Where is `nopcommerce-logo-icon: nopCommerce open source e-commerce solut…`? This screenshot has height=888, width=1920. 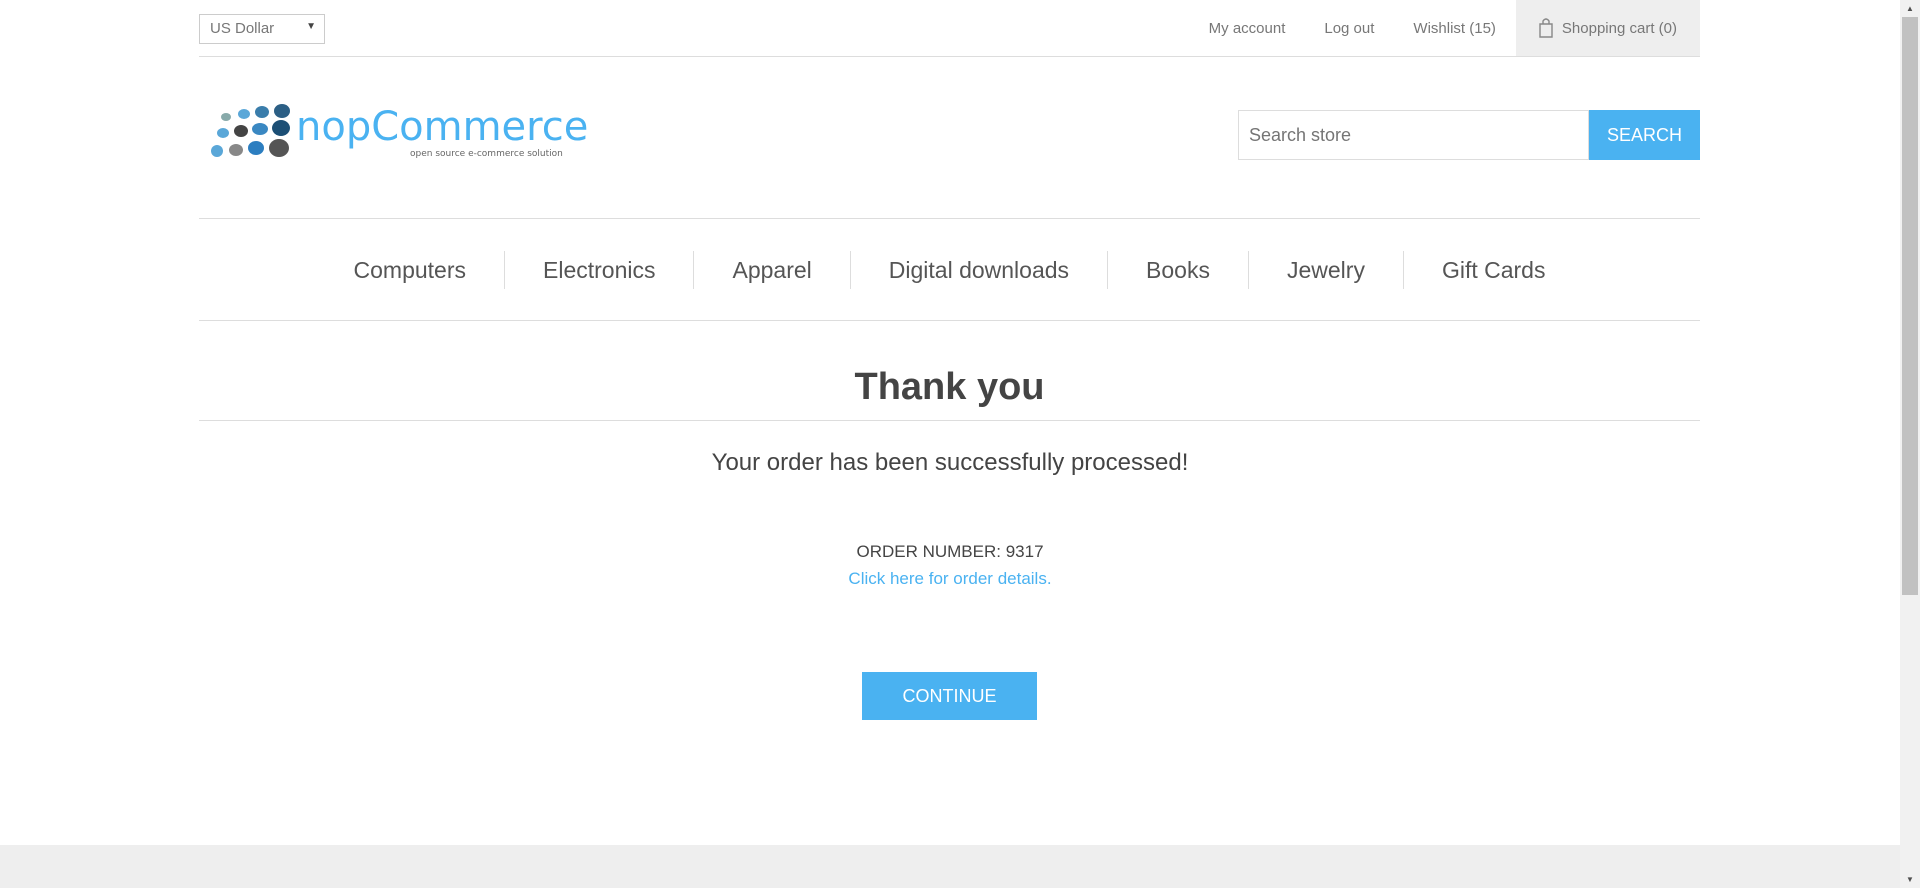 nopcommerce-logo-icon: nopCommerce open source e-commerce solut… is located at coordinates (399, 131).